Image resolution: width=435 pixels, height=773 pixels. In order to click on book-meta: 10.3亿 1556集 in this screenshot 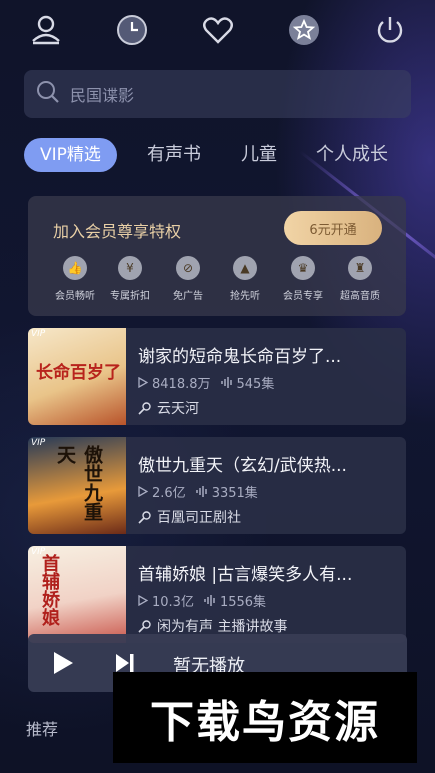, I will do `click(207, 600)`.